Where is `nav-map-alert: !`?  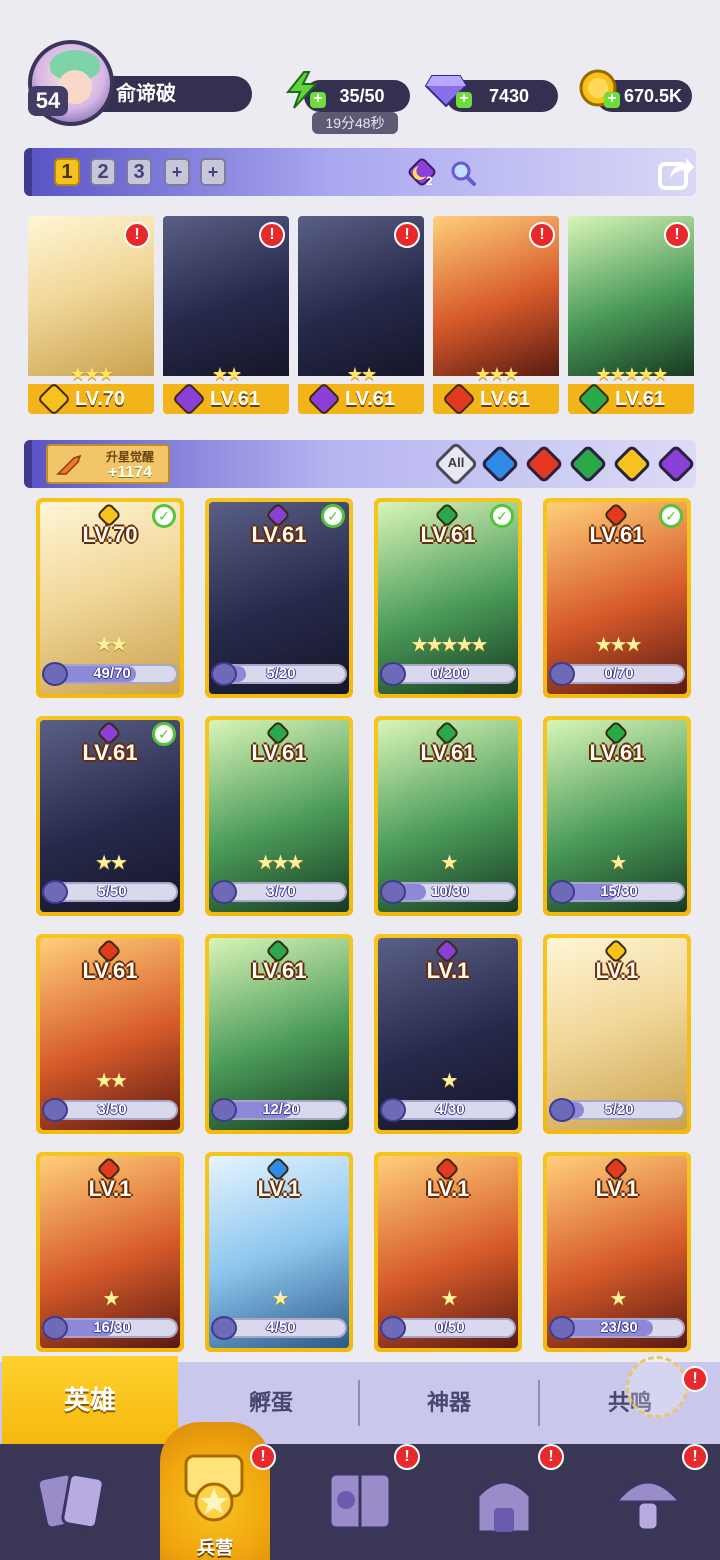
nav-map-alert: ! is located at coordinates (407, 1457).